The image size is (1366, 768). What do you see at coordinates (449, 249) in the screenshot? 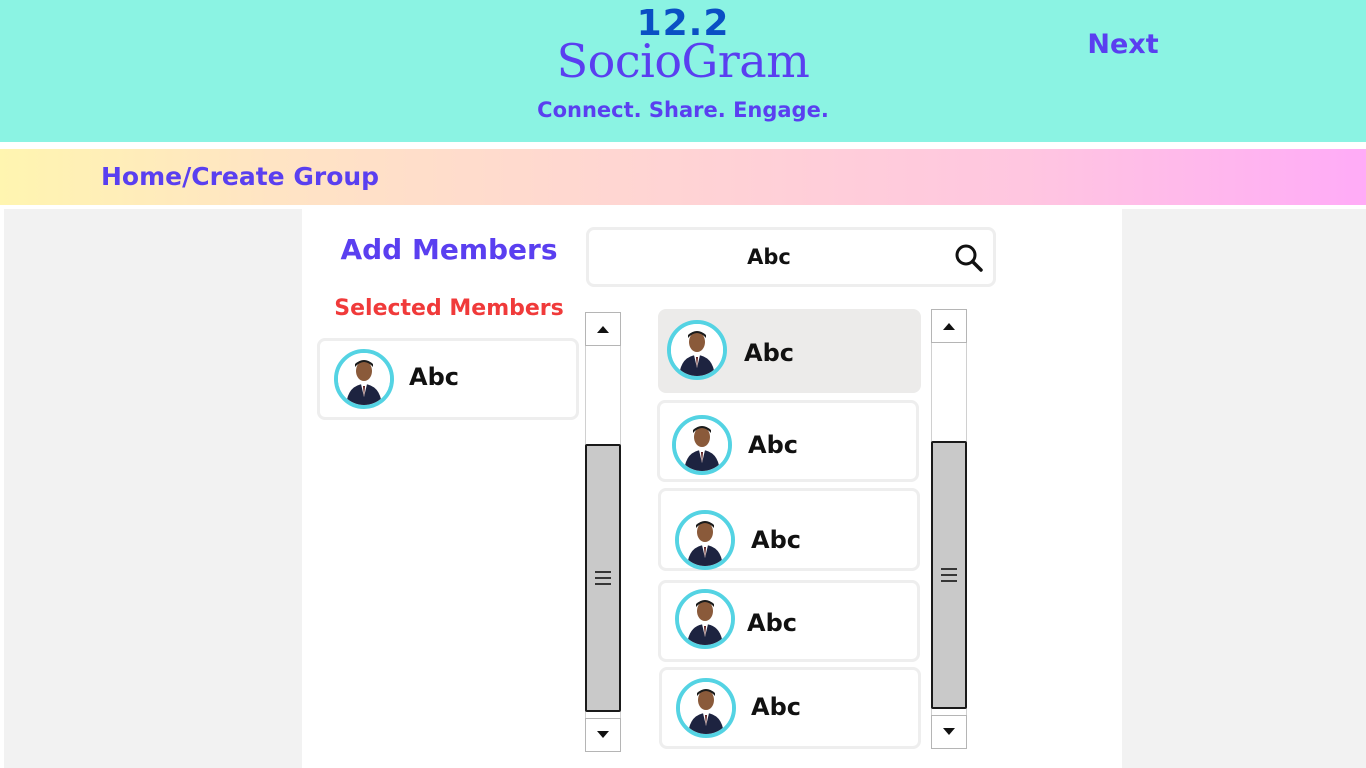
I see `add-members-title: Add Members` at bounding box center [449, 249].